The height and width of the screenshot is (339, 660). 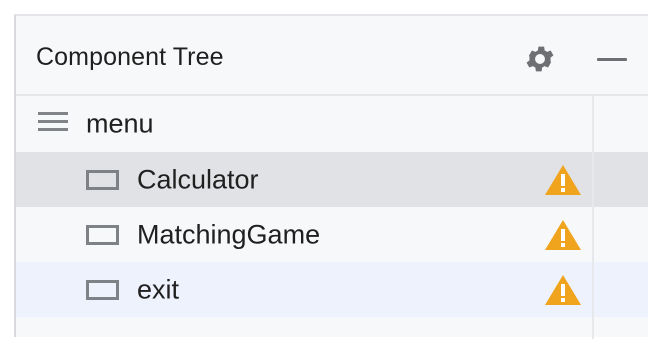 I want to click on tree-row-label: menu, so click(x=120, y=123).